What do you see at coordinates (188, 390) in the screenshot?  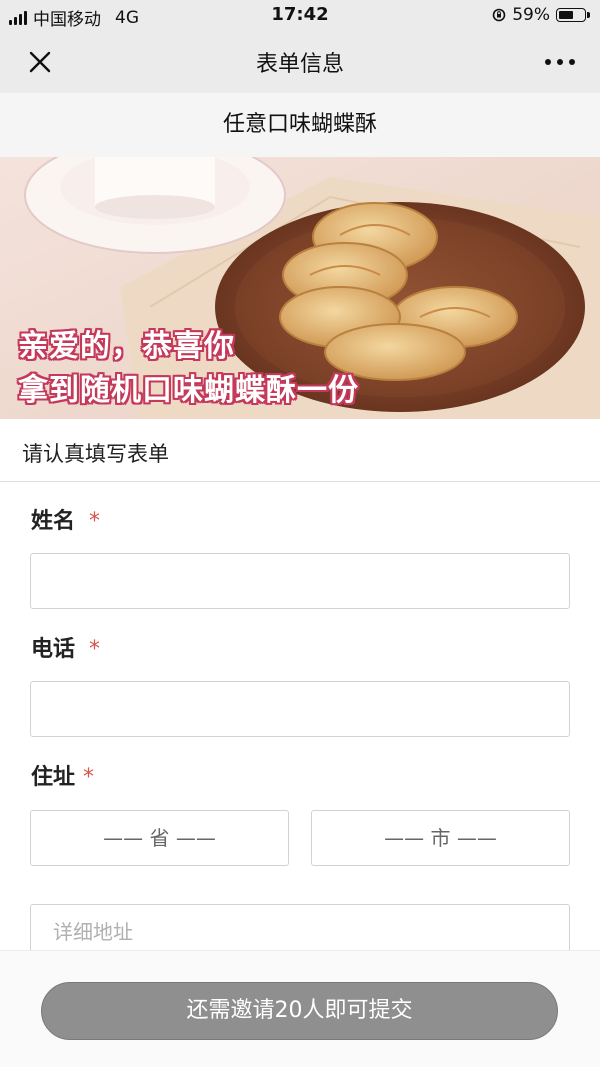 I see `banner-subline: 拿到随机口味蝴蝶酥一份` at bounding box center [188, 390].